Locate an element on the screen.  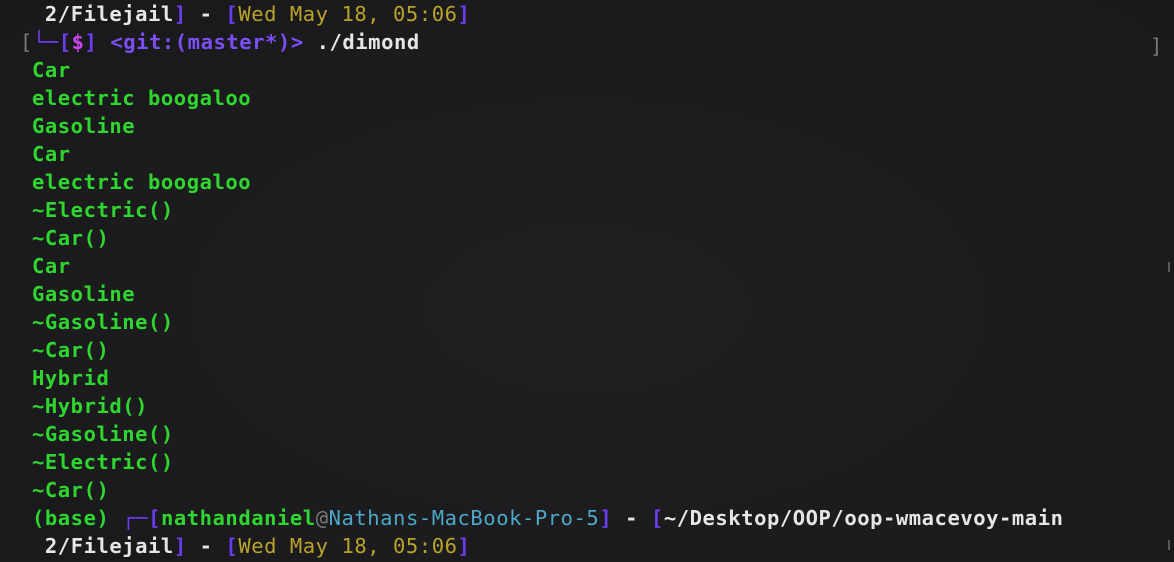
output-line: Hybrid is located at coordinates (71, 378).